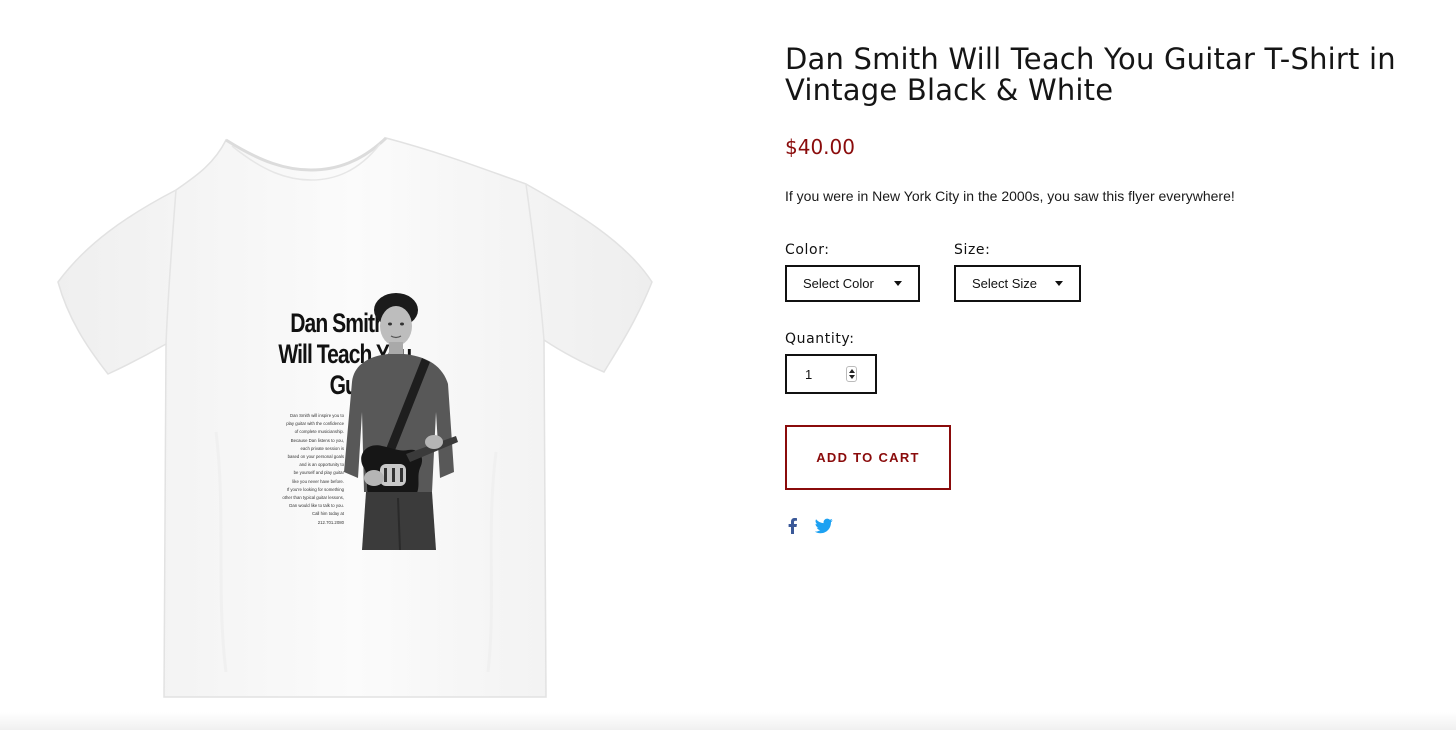  What do you see at coordinates (315, 457) in the screenshot?
I see `print-body-line: based on your personal goals` at bounding box center [315, 457].